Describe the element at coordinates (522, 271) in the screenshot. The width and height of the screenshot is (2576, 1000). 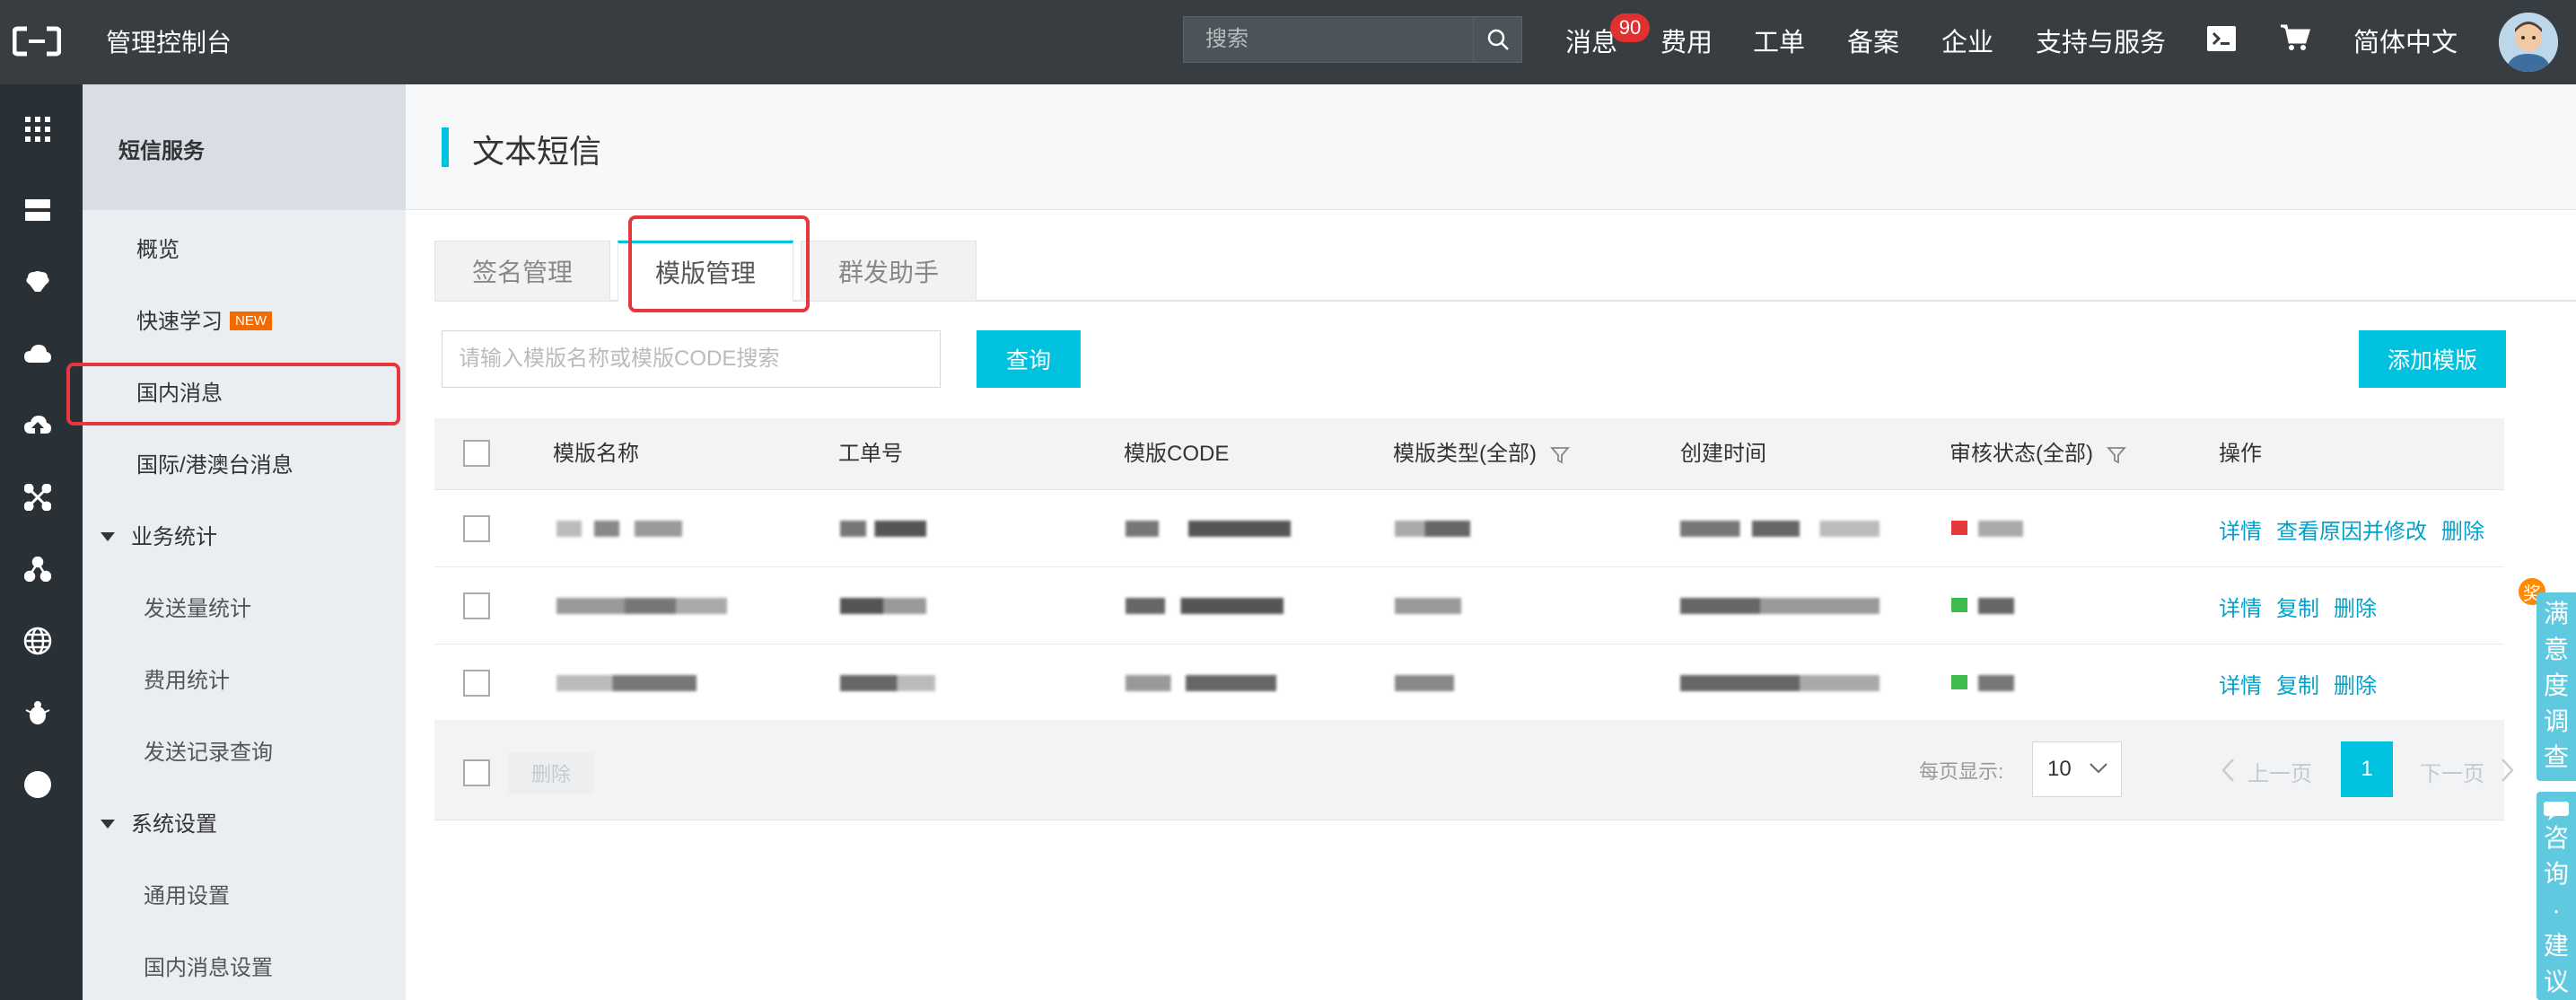
I see `tab-signature: 签名管理` at that location.